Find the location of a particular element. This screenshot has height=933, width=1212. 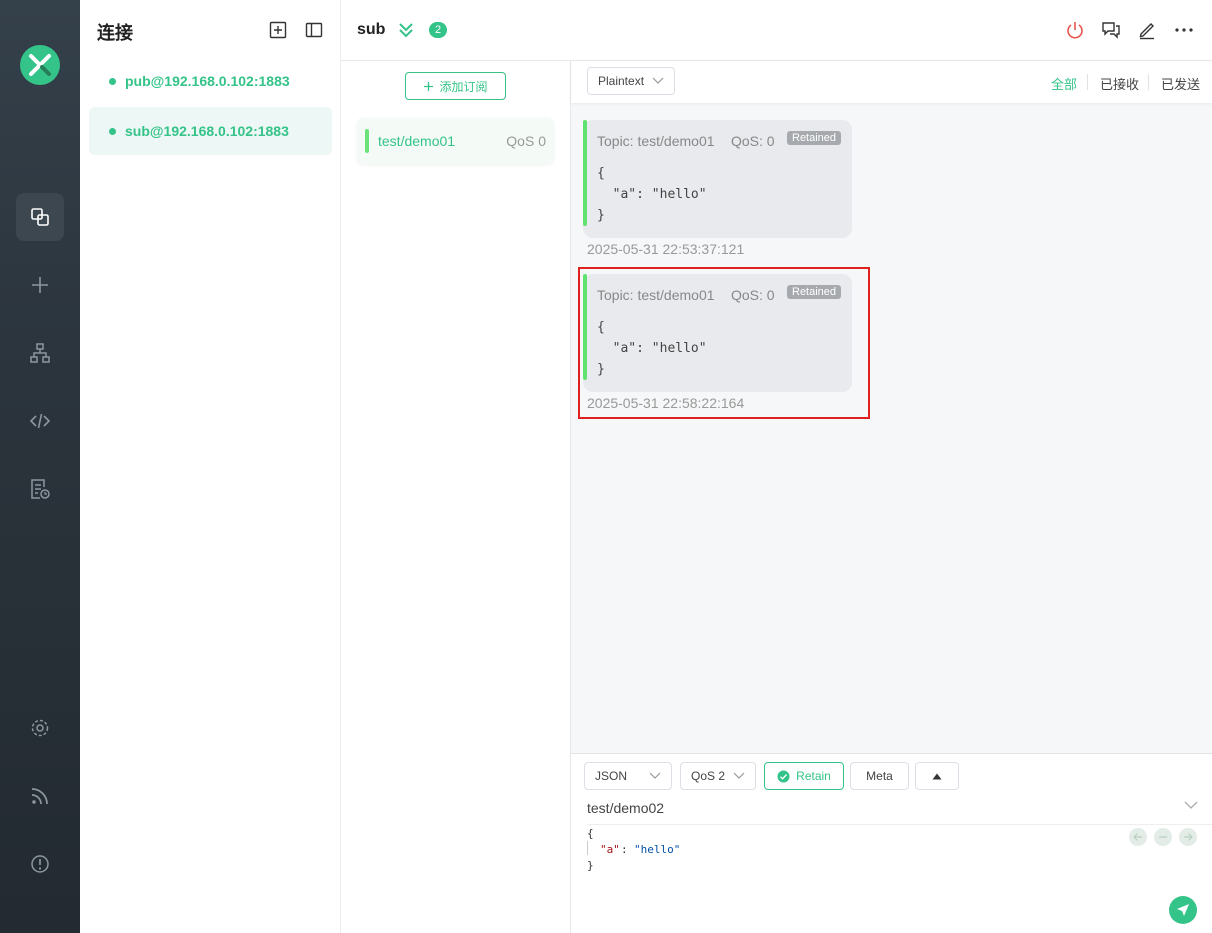

filter-received: 已接收 is located at coordinates (1119, 83).